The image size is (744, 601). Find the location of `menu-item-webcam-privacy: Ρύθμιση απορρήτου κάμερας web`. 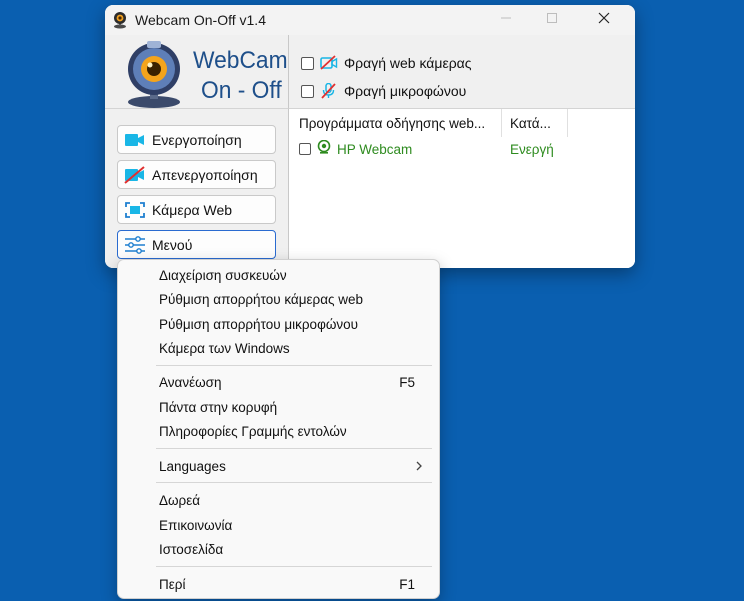

menu-item-webcam-privacy: Ρύθμιση απορρήτου κάμερας web is located at coordinates (279, 299).